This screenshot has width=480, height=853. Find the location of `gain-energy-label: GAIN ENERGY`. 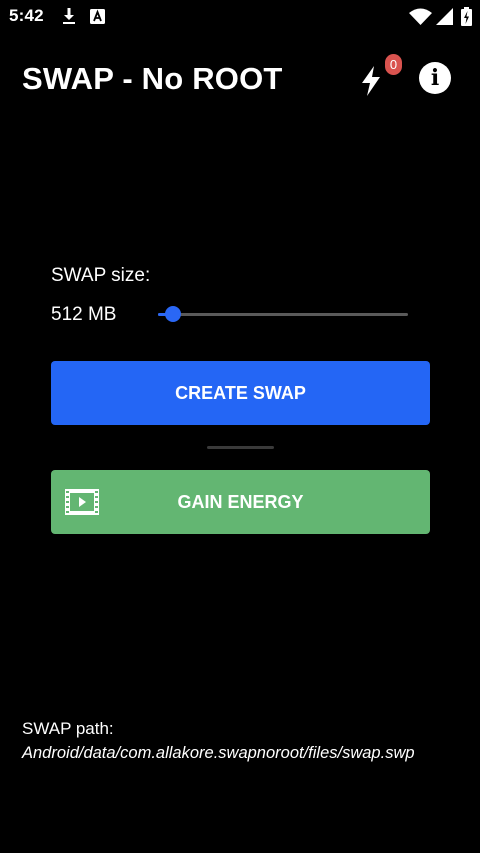

gain-energy-label: GAIN ENERGY is located at coordinates (240, 502).